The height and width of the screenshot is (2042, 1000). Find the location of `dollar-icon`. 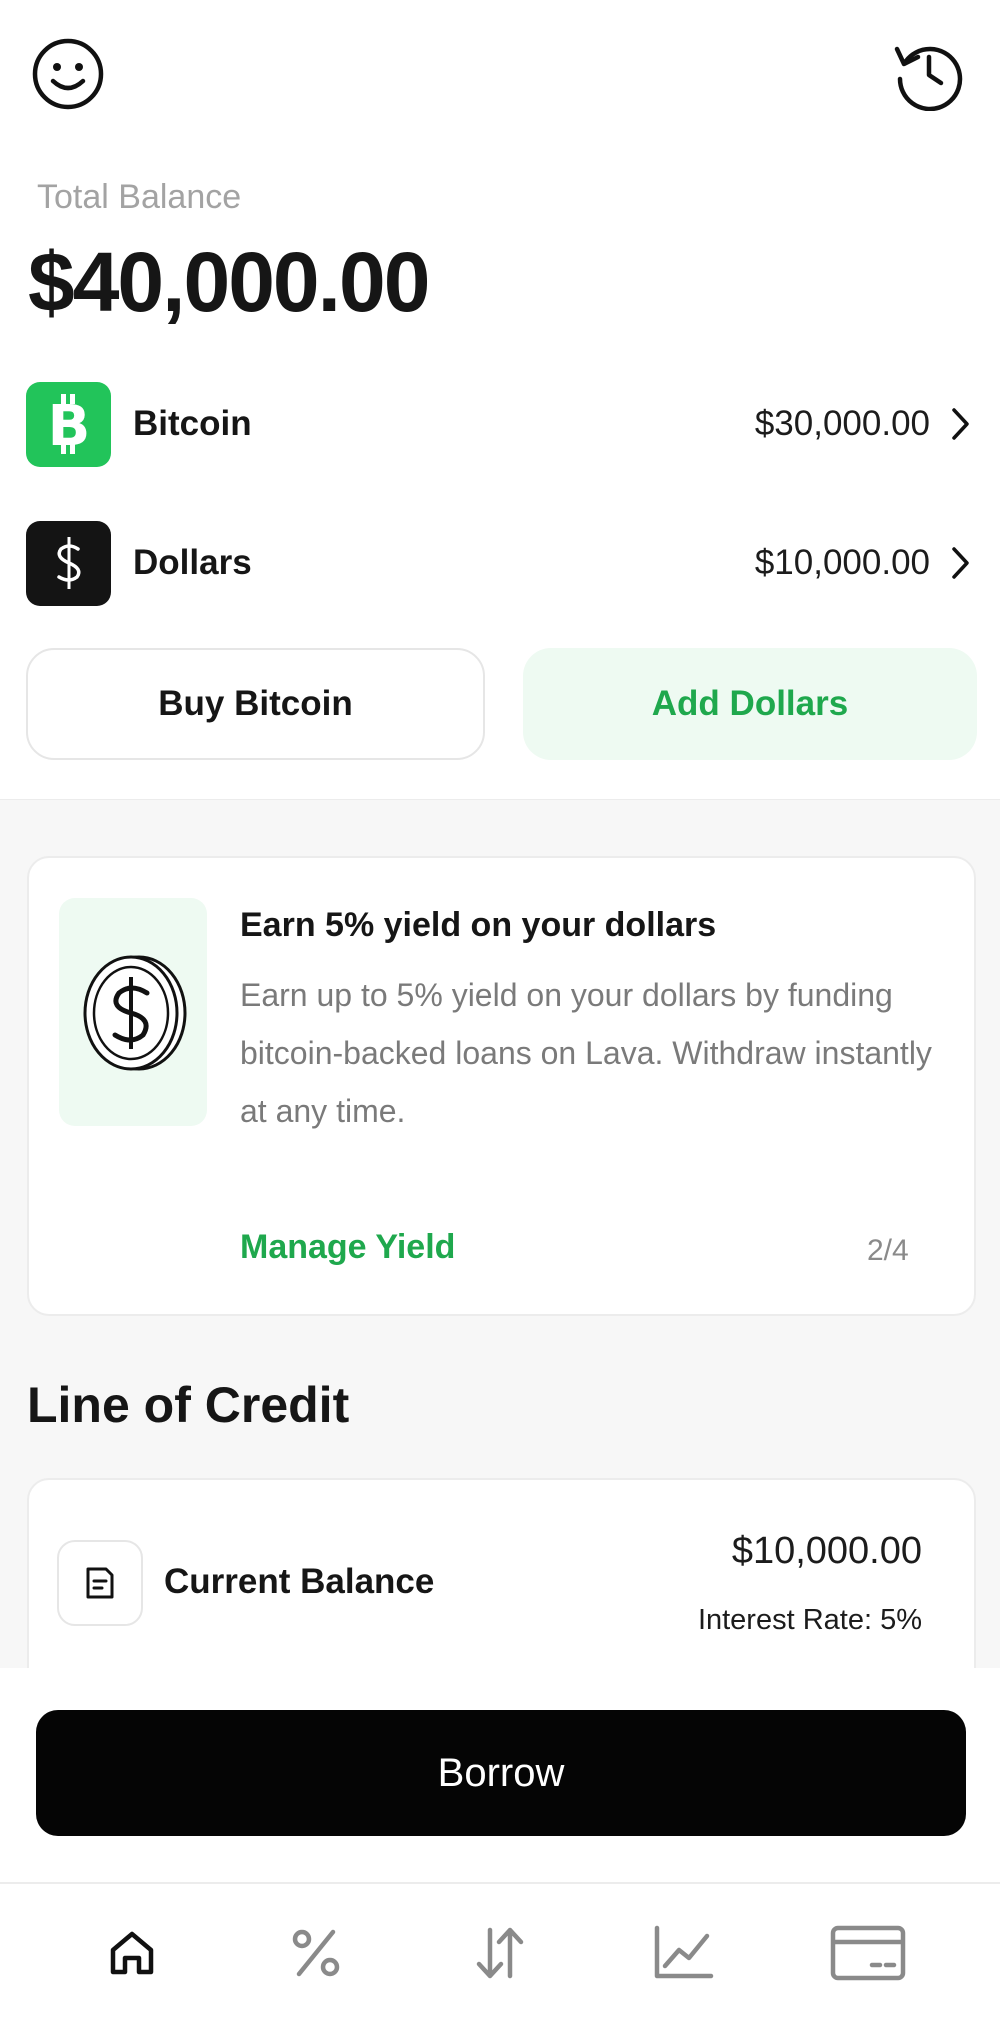

dollar-icon is located at coordinates (68, 563).